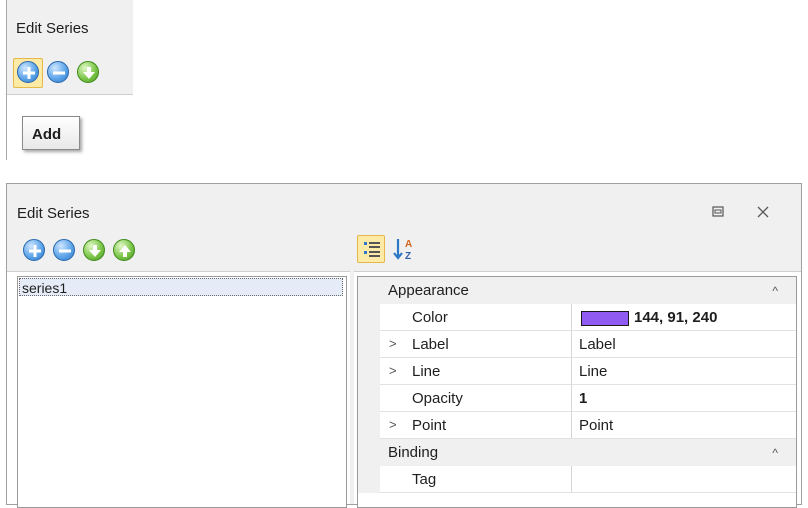 This screenshot has height=508, width=808. What do you see at coordinates (428, 290) in the screenshot?
I see `category-label: Appearance` at bounding box center [428, 290].